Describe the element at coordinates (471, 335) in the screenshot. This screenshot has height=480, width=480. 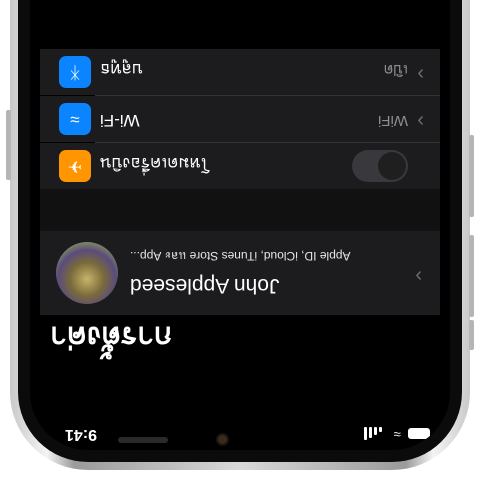
I see `mute-switch` at that location.